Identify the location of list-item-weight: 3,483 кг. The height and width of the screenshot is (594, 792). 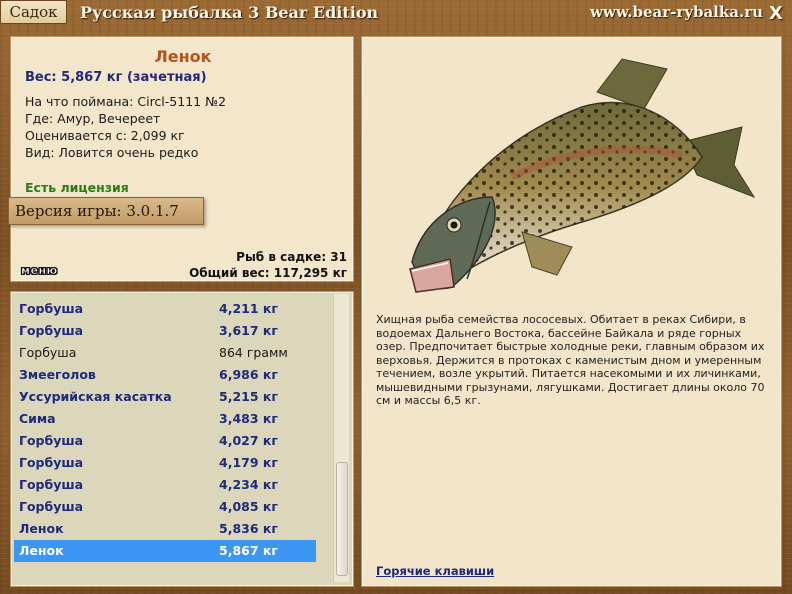
(248, 418).